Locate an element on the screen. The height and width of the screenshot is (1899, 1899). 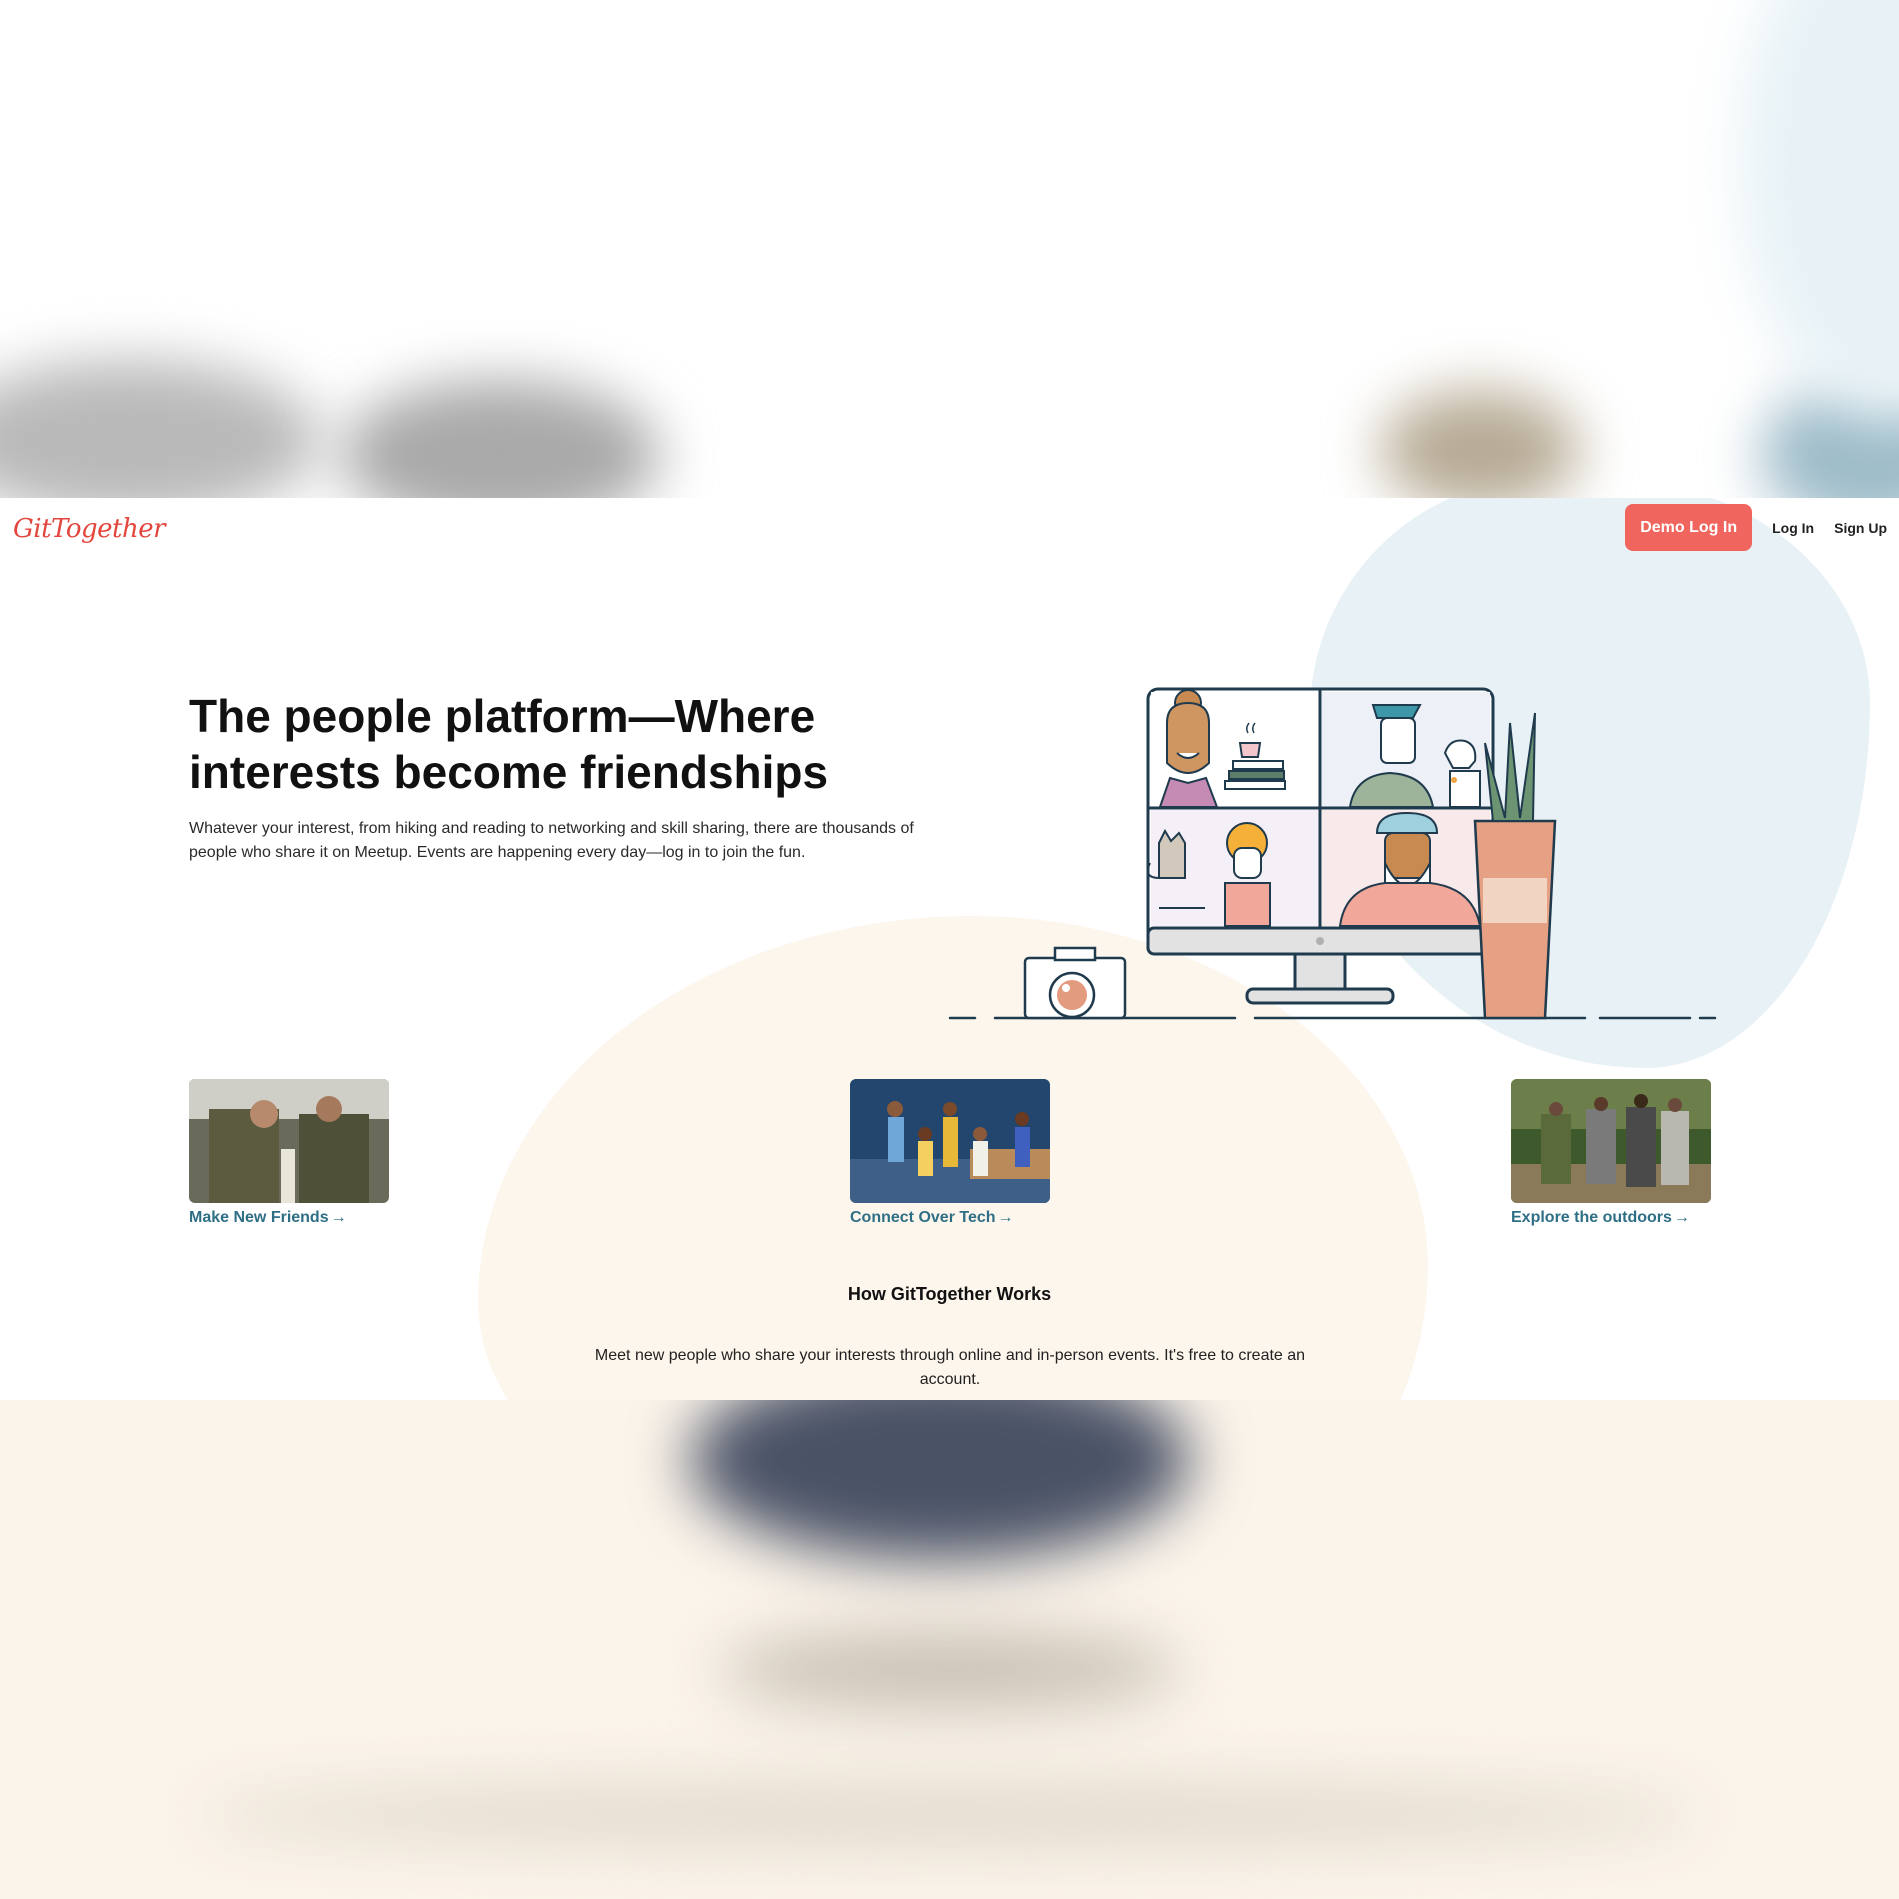
signup-link: Sign Up is located at coordinates (1860, 528).